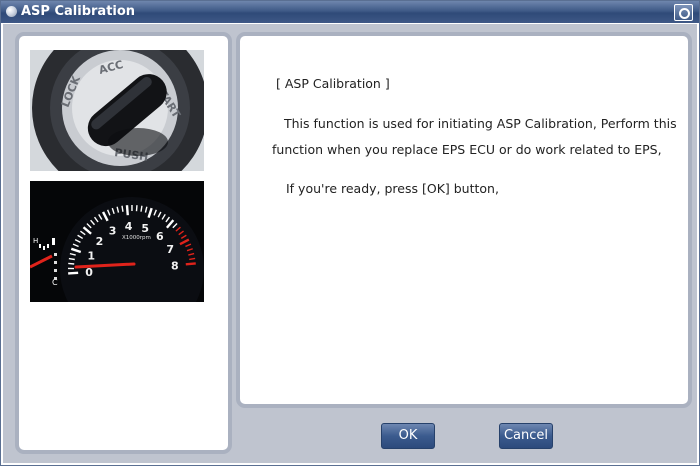 Image resolution: width=700 pixels, height=466 pixels. Describe the element at coordinates (408, 436) in the screenshot. I see `ok-button: OK` at that location.